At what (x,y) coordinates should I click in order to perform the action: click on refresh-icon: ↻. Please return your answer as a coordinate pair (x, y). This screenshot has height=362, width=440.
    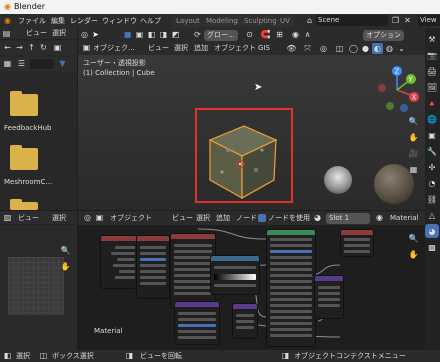
    Looking at the image, I should click on (43, 47).